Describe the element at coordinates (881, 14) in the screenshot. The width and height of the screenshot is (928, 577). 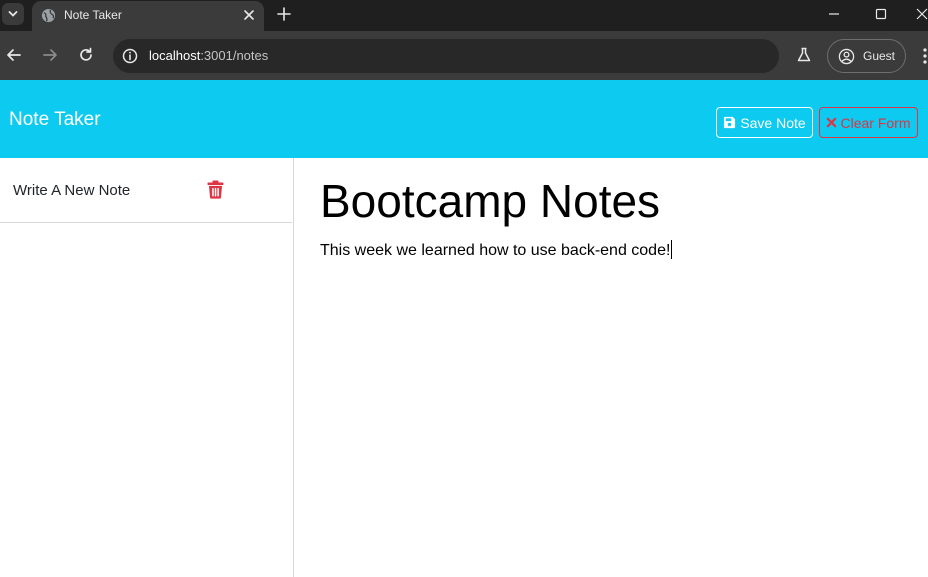
I see `maximize-icon` at that location.